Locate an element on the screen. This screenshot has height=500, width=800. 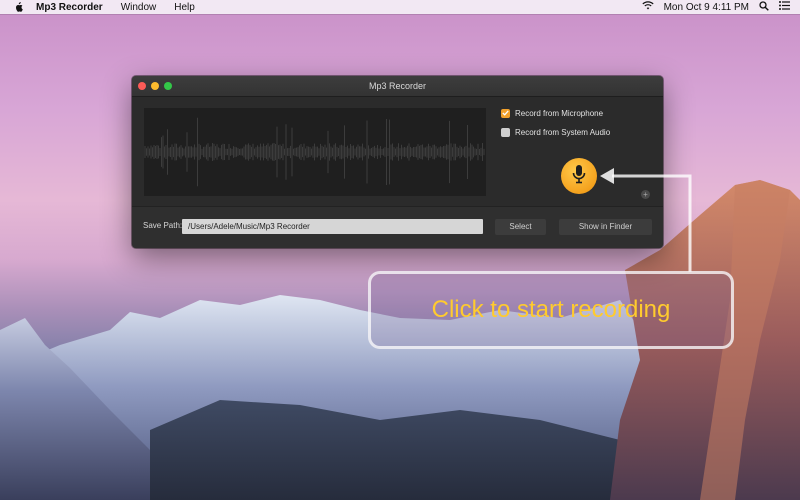
menubar-status-area: Mon Oct 9 4:11 PM is located at coordinates (715, 7).